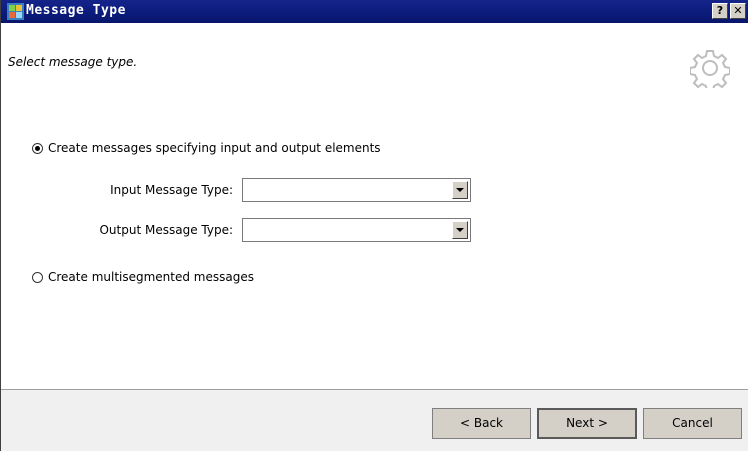 This screenshot has width=748, height=451. Describe the element at coordinates (151, 277) in the screenshot. I see `multisegmented-label: Create multisegmented messages` at that location.